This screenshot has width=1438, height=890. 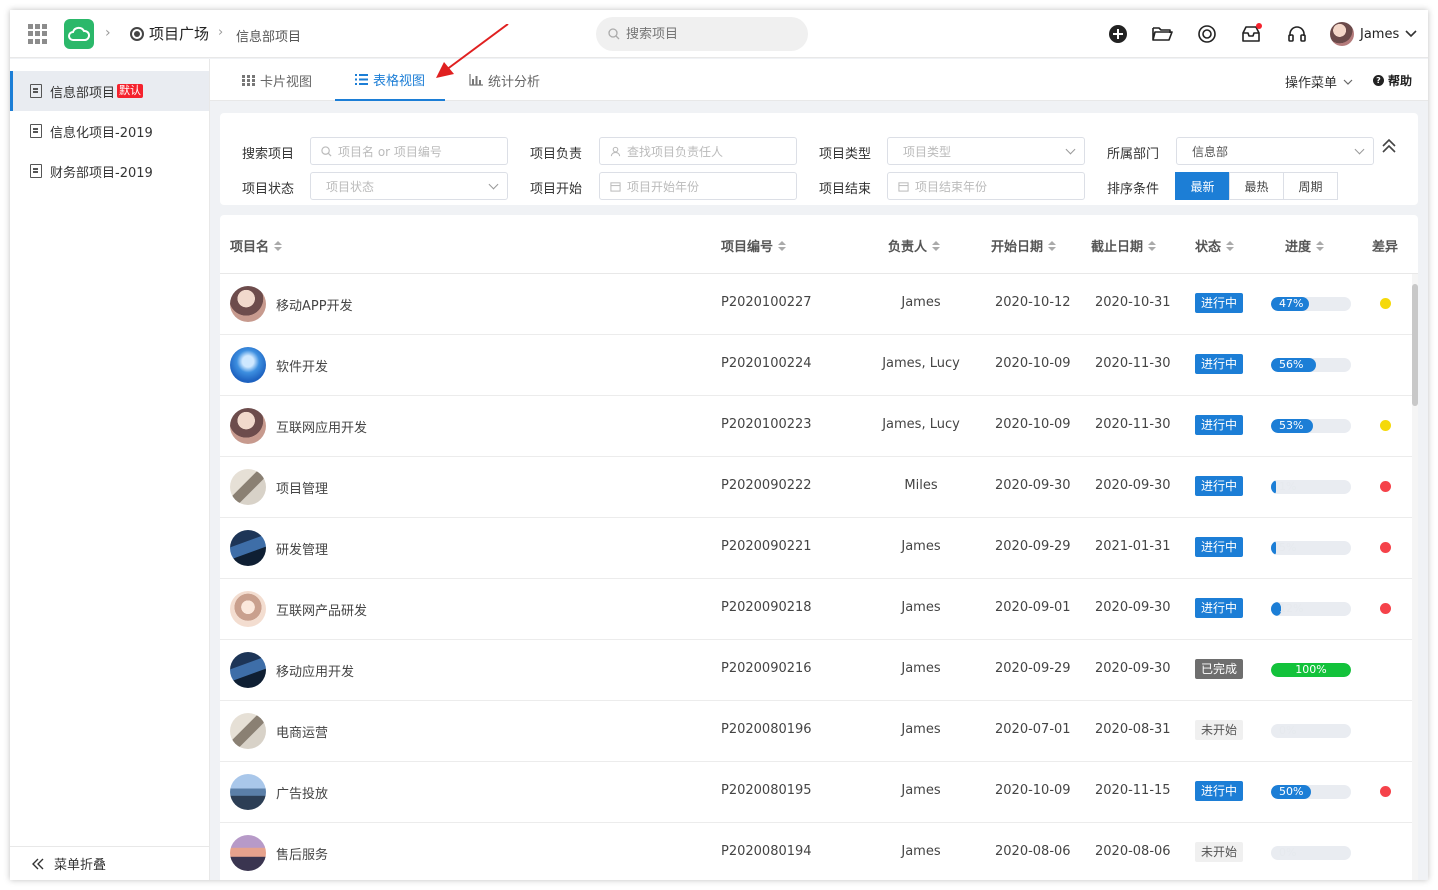 What do you see at coordinates (277, 80) in the screenshot?
I see `tab-card-view: 卡片视图` at bounding box center [277, 80].